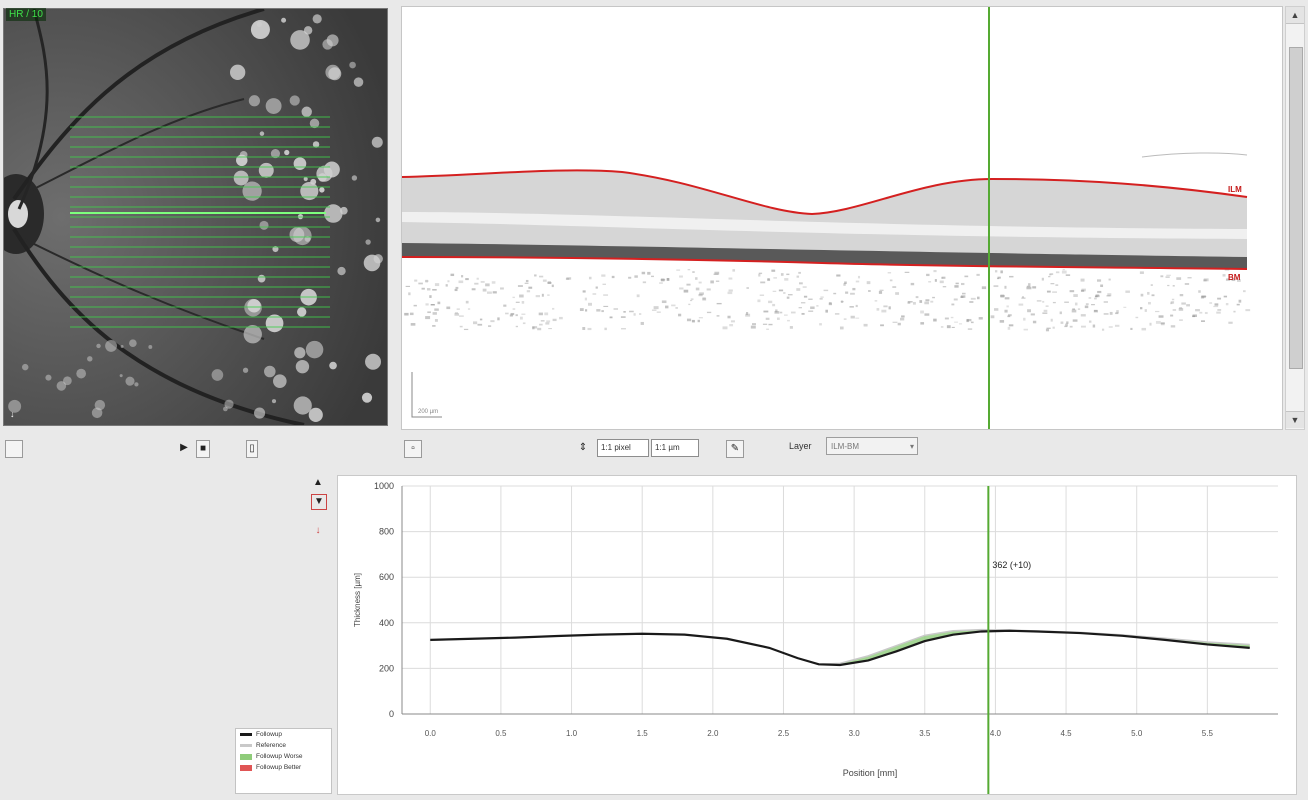 The width and height of the screenshot is (1308, 800). What do you see at coordinates (1234, 277) in the screenshot?
I see `bm-label: BM` at bounding box center [1234, 277].